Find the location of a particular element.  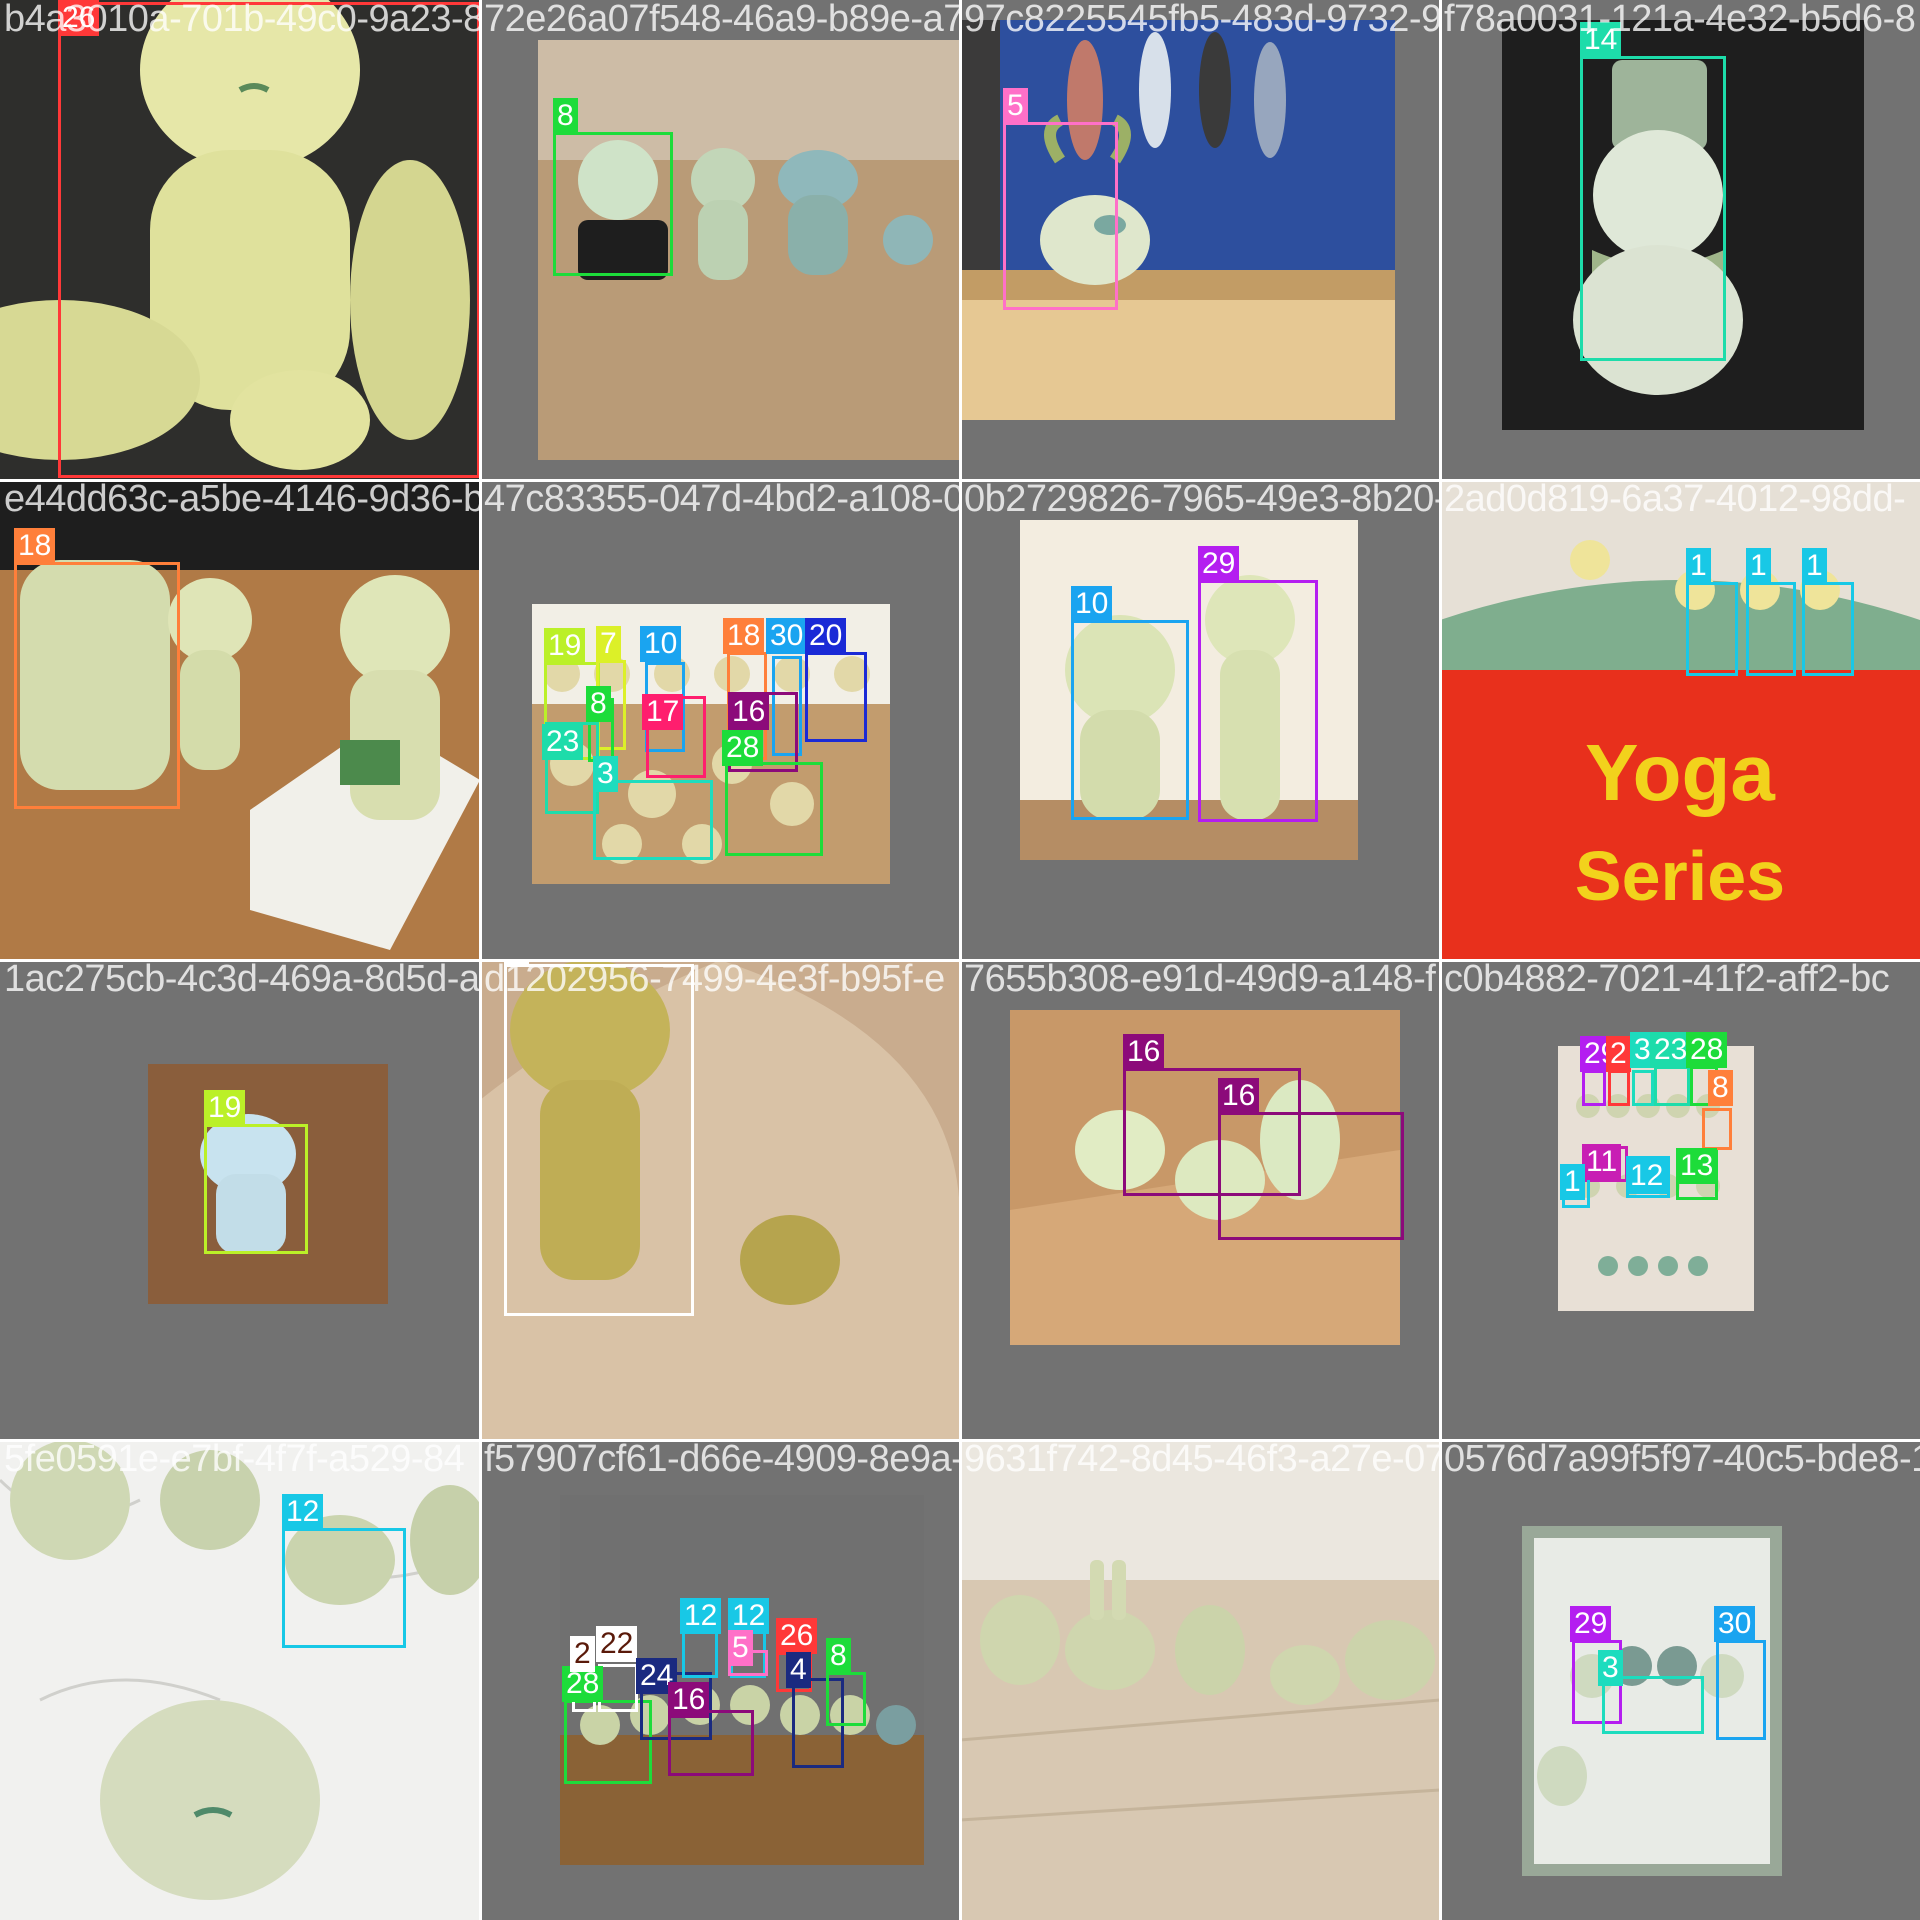

mosaic-tile: 14 f78a0031-121a-4e32-b5d6-8 is located at coordinates (1680, 240).